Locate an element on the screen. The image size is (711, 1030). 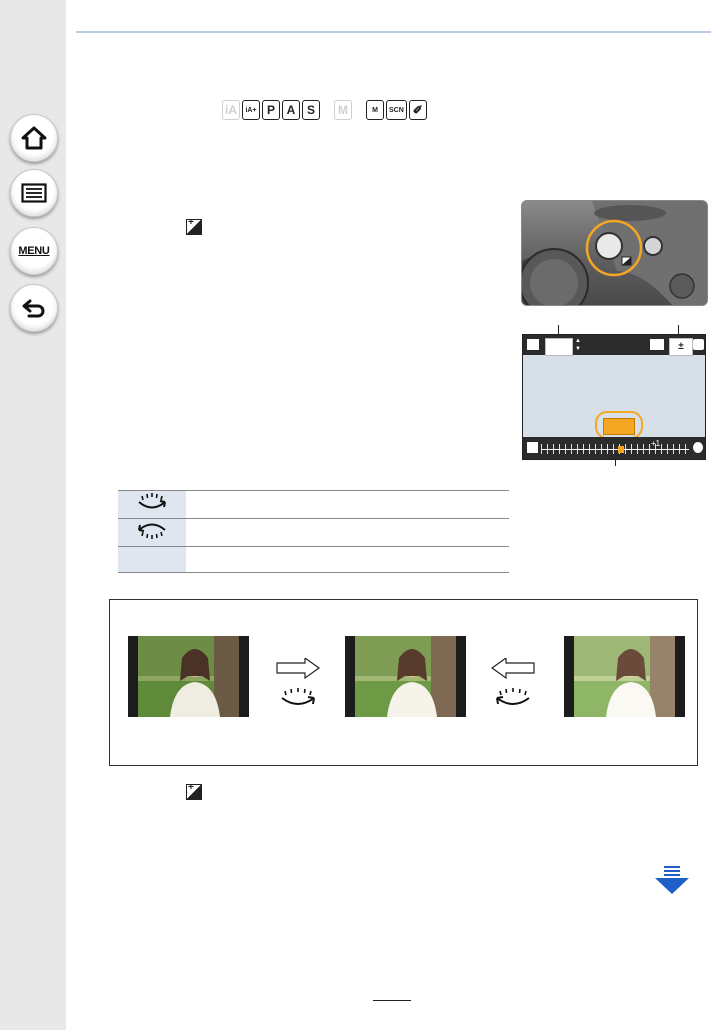
example-photo-correct is located at coordinates (405, 676).